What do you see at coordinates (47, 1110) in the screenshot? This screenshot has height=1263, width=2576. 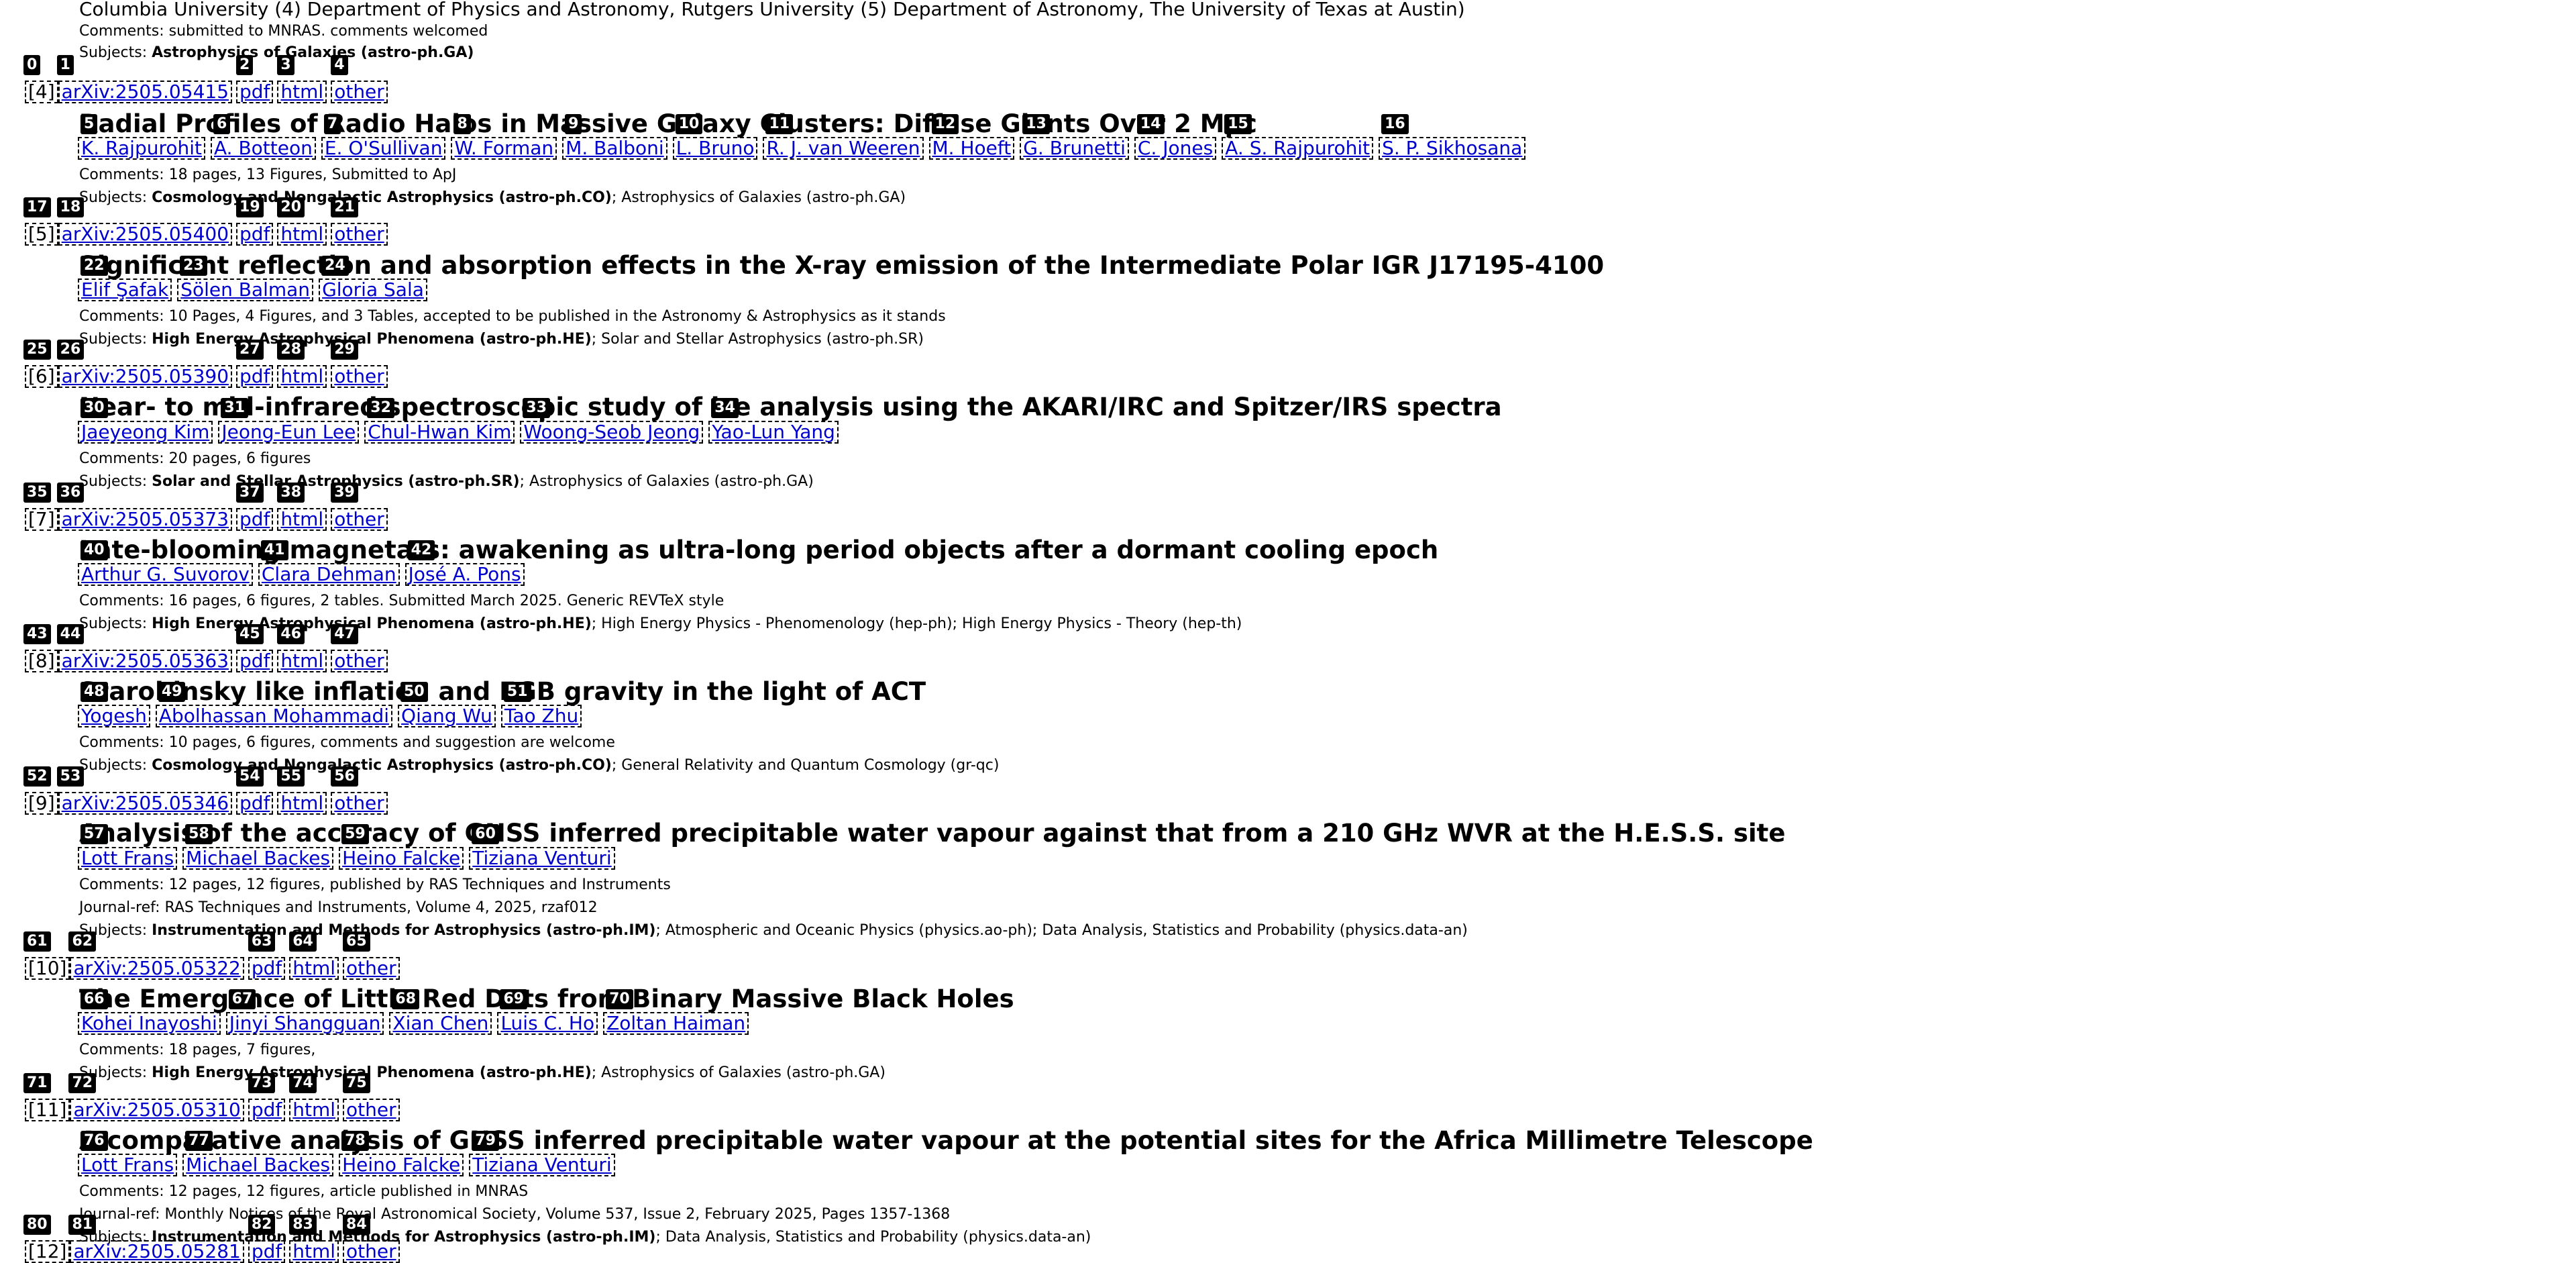 I see `entry-index: [11]` at bounding box center [47, 1110].